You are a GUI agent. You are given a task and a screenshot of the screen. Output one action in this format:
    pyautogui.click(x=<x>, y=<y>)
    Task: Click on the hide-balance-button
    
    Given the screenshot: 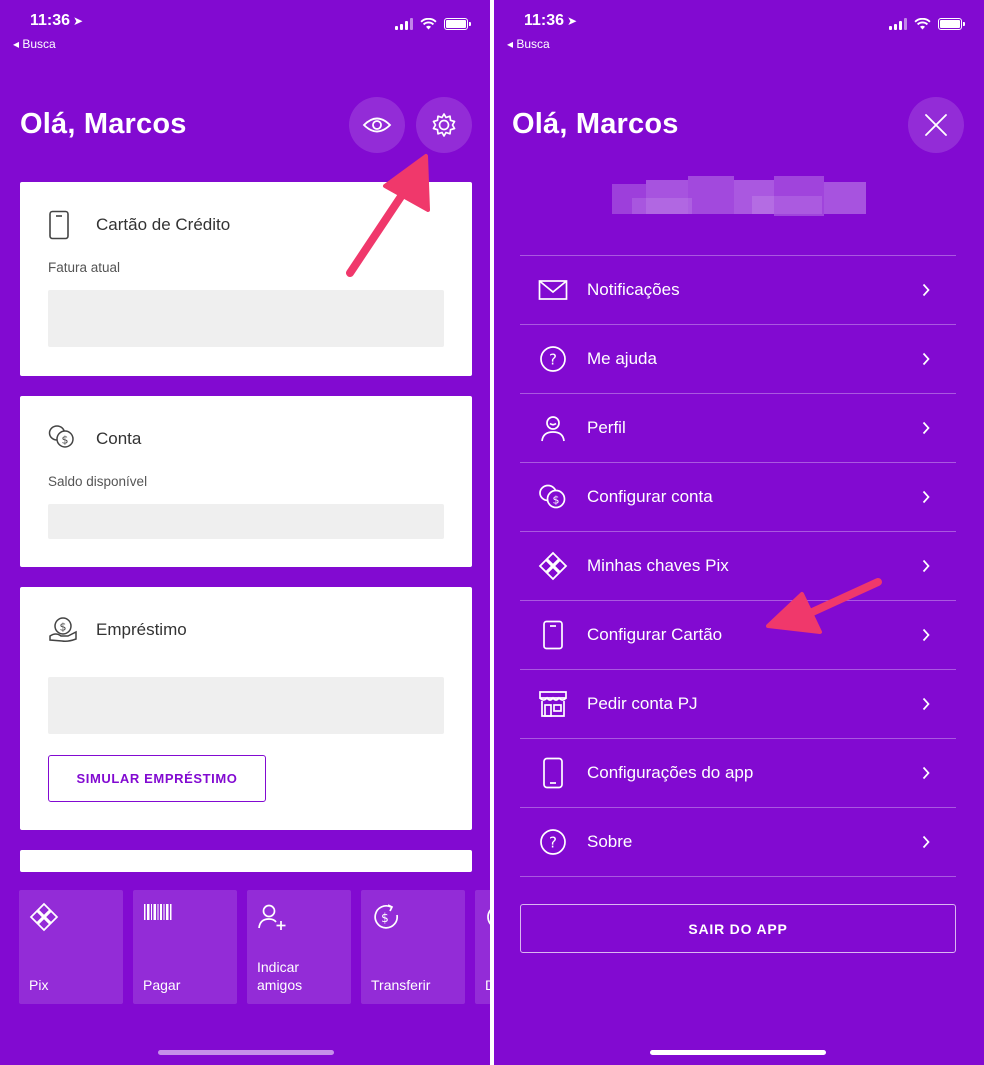 What is the action you would take?
    pyautogui.click(x=377, y=125)
    